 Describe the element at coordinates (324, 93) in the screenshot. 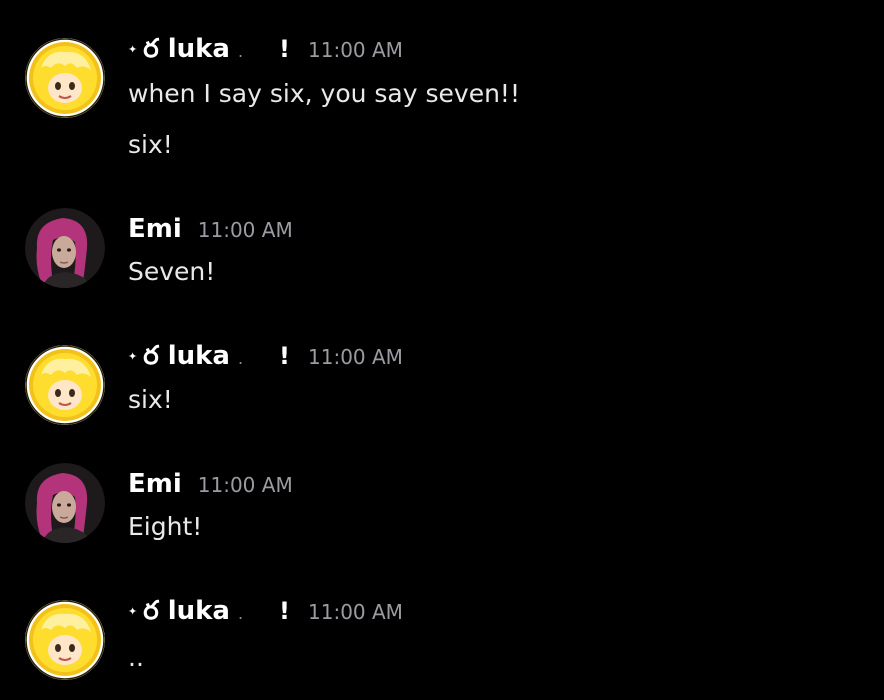

I see `message-text: when I say six, you say seven!!` at that location.